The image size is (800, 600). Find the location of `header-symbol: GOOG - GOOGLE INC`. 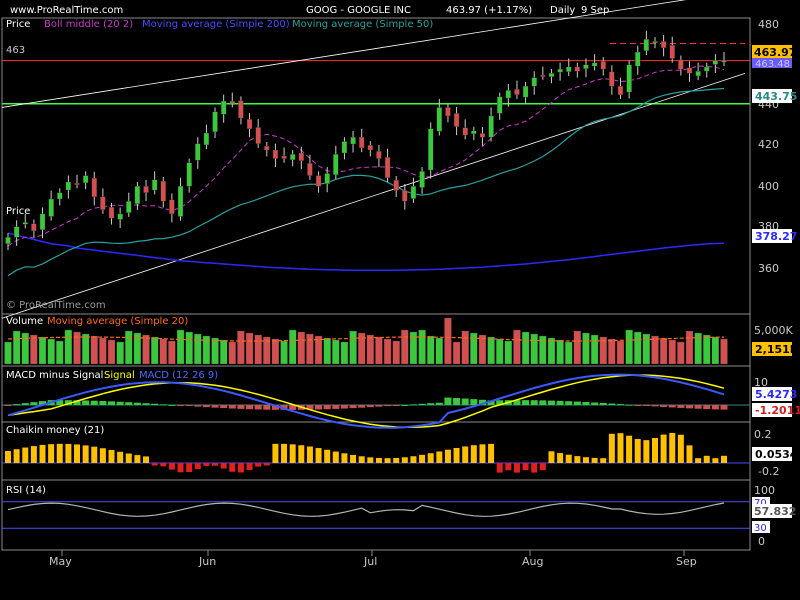

header-symbol: GOOG - GOOGLE INC is located at coordinates (358, 10).